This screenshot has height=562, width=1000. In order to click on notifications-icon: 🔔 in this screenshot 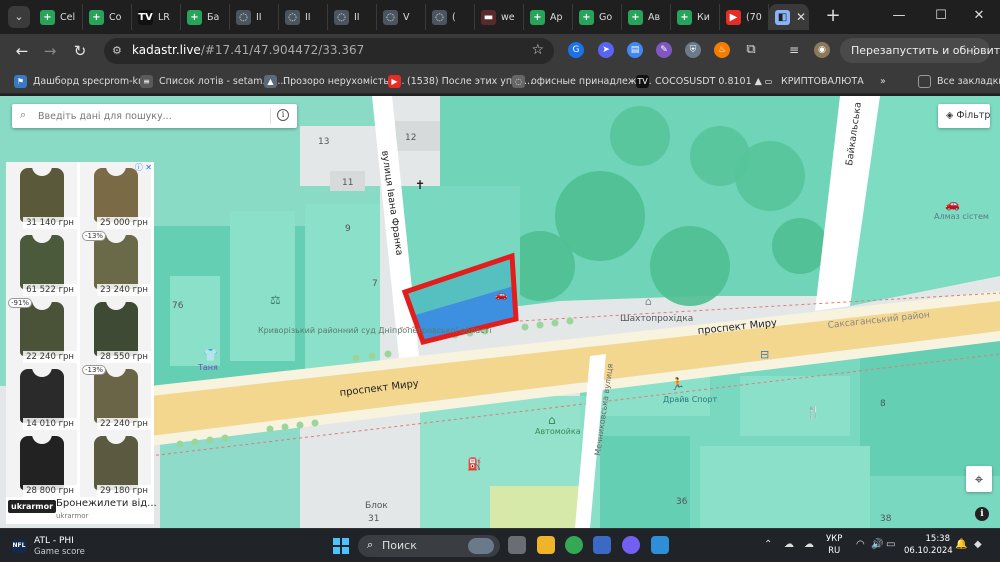, I will do `click(961, 544)`.